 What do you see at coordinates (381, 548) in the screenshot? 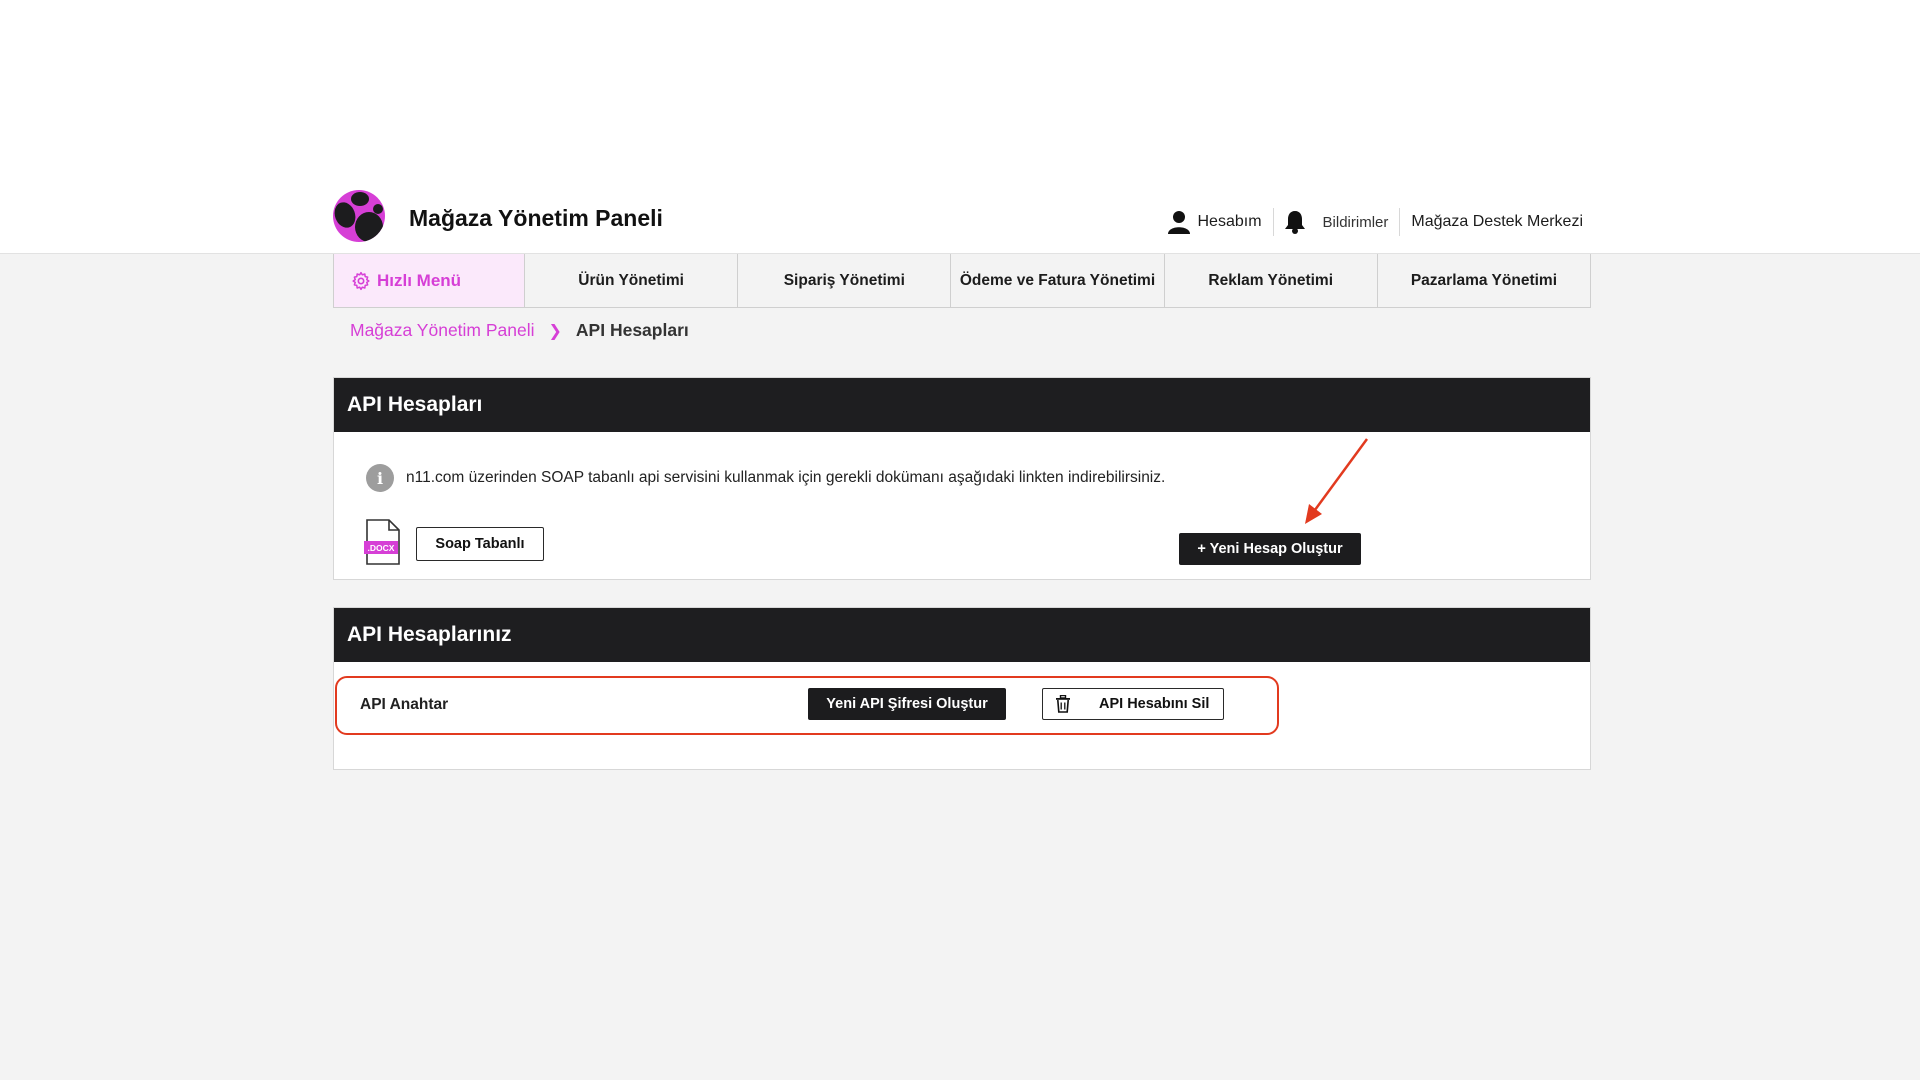
I see `docx-badge: .DOCX` at bounding box center [381, 548].